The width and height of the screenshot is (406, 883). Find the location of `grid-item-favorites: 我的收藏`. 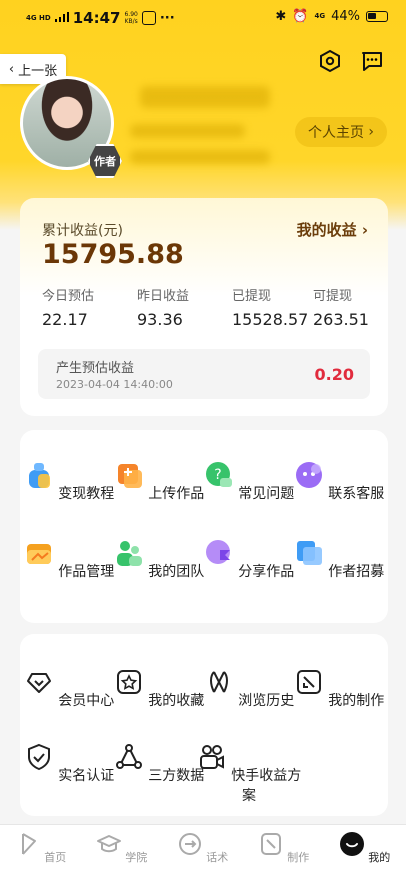

grid-item-favorites: 我的收藏 is located at coordinates (159, 688).